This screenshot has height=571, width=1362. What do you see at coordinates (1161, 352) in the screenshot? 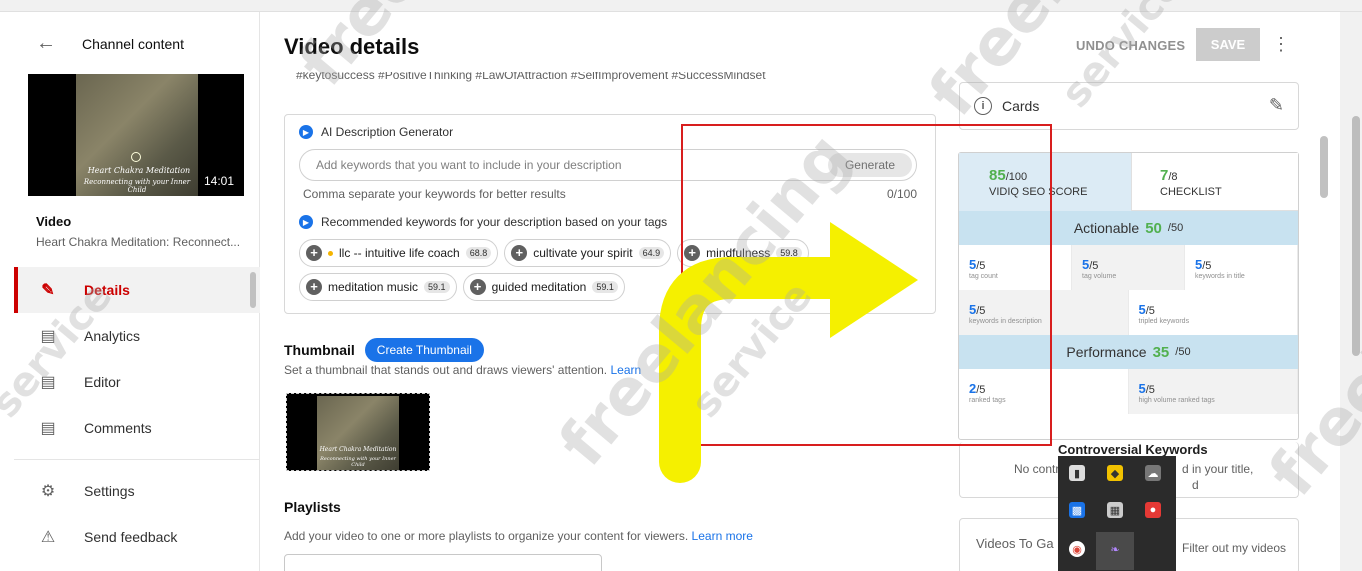
I see `performance-score: 35` at bounding box center [1161, 352].